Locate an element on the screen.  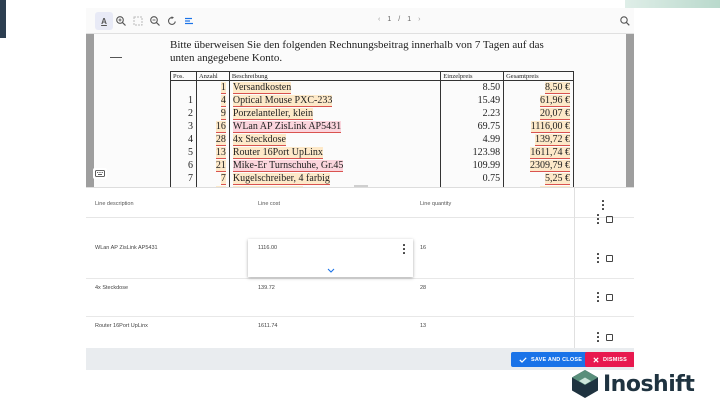
zoom-in-icon is located at coordinates (121, 21).